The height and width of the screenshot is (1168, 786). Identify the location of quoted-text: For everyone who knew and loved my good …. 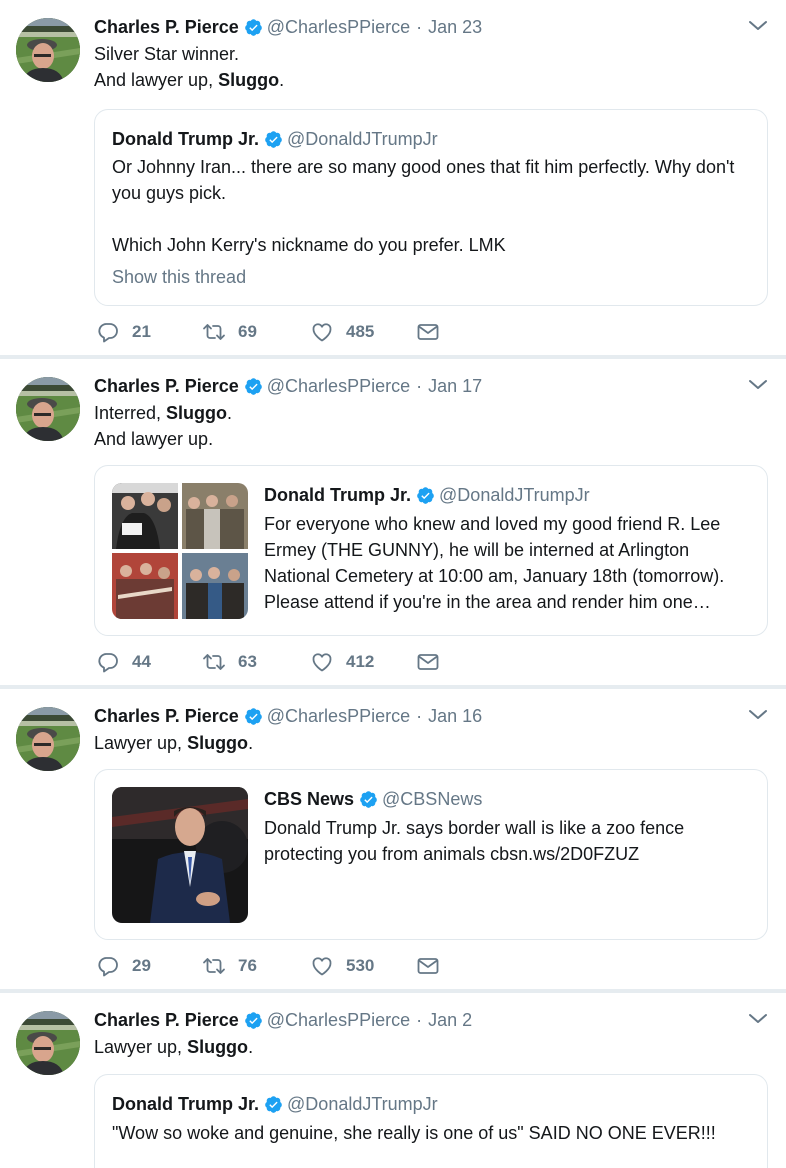
(494, 563).